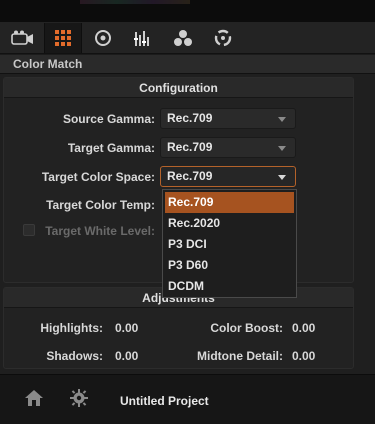 This screenshot has height=424, width=375. Describe the element at coordinates (228, 118) in the screenshot. I see `source-gamma-select: Rec.709` at that location.